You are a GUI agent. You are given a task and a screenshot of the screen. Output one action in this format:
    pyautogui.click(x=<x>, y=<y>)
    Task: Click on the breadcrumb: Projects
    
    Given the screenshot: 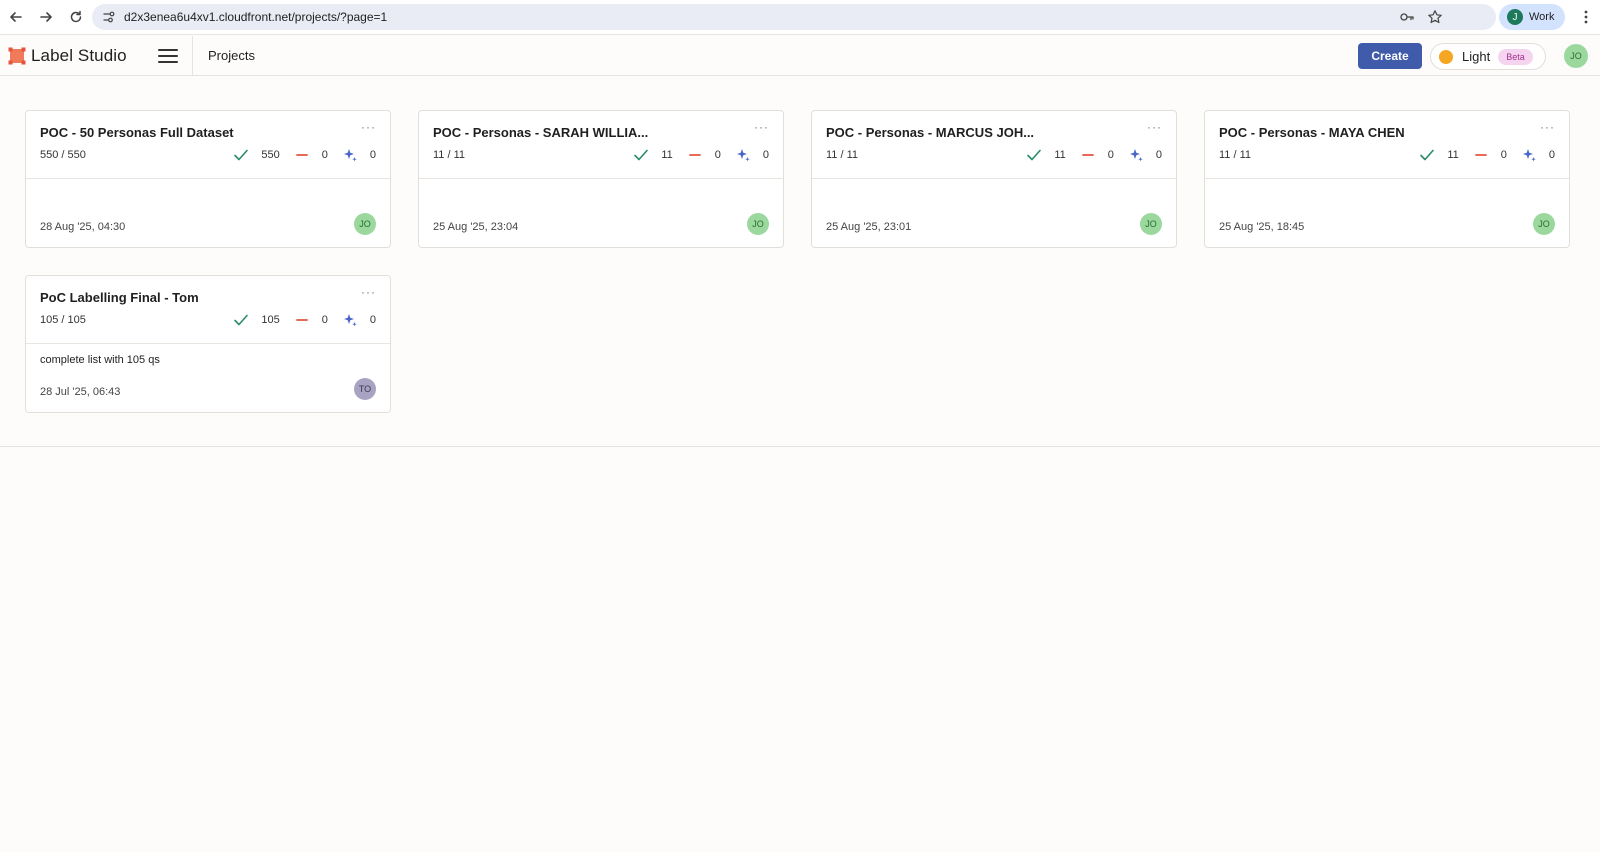 What is the action you would take?
    pyautogui.click(x=231, y=55)
    